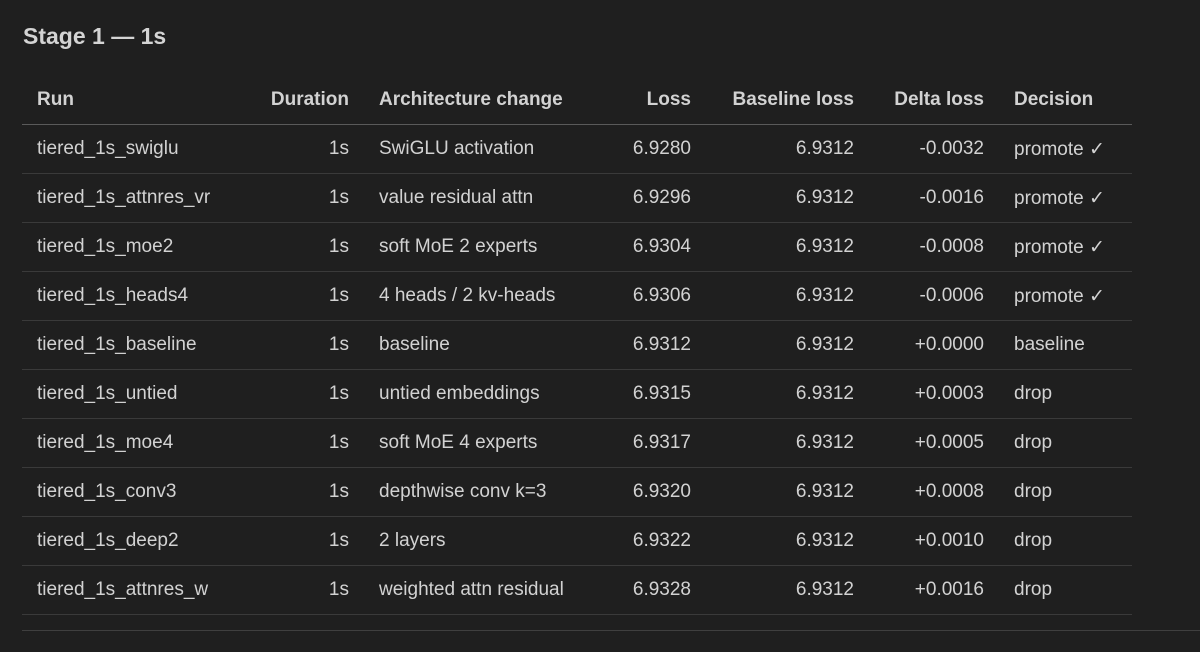 This screenshot has width=1200, height=652. I want to click on column-header-baseline-loss: Baseline loss, so click(787, 100).